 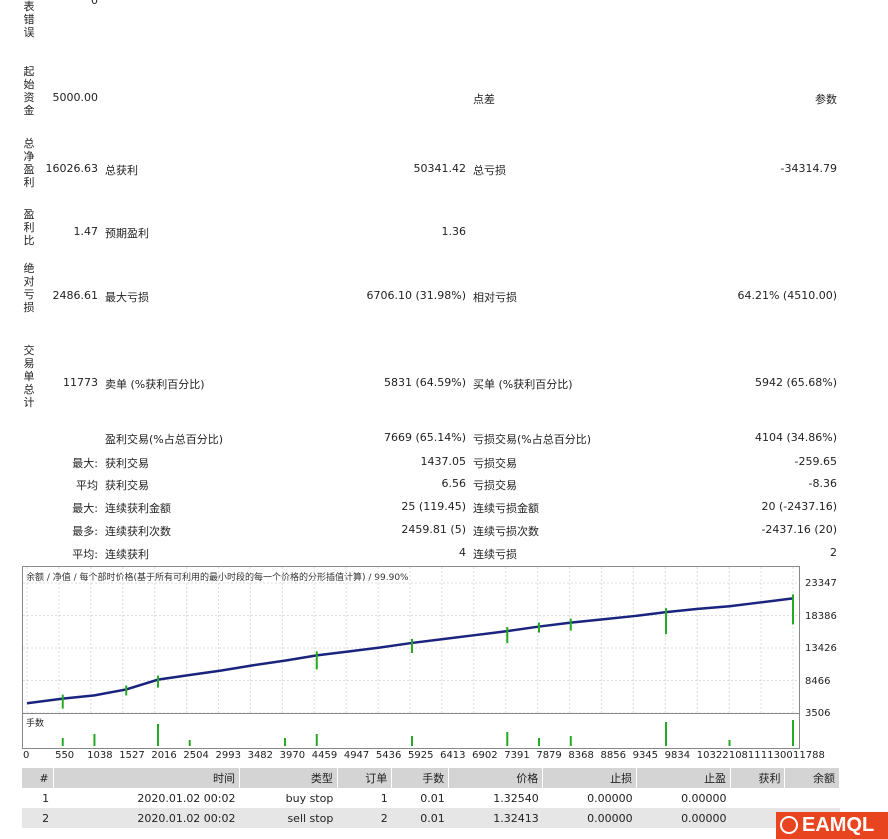 I want to click on absolute-drawdown-label: 绝对亏损, so click(x=29, y=288).